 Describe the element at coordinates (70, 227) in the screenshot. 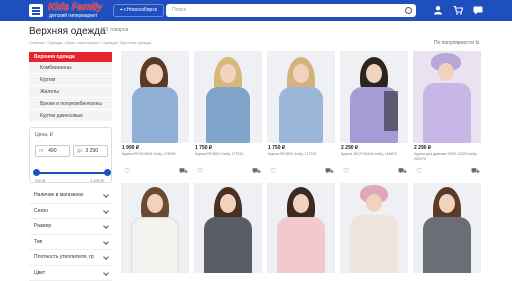

I see `filter-size: Размер` at that location.